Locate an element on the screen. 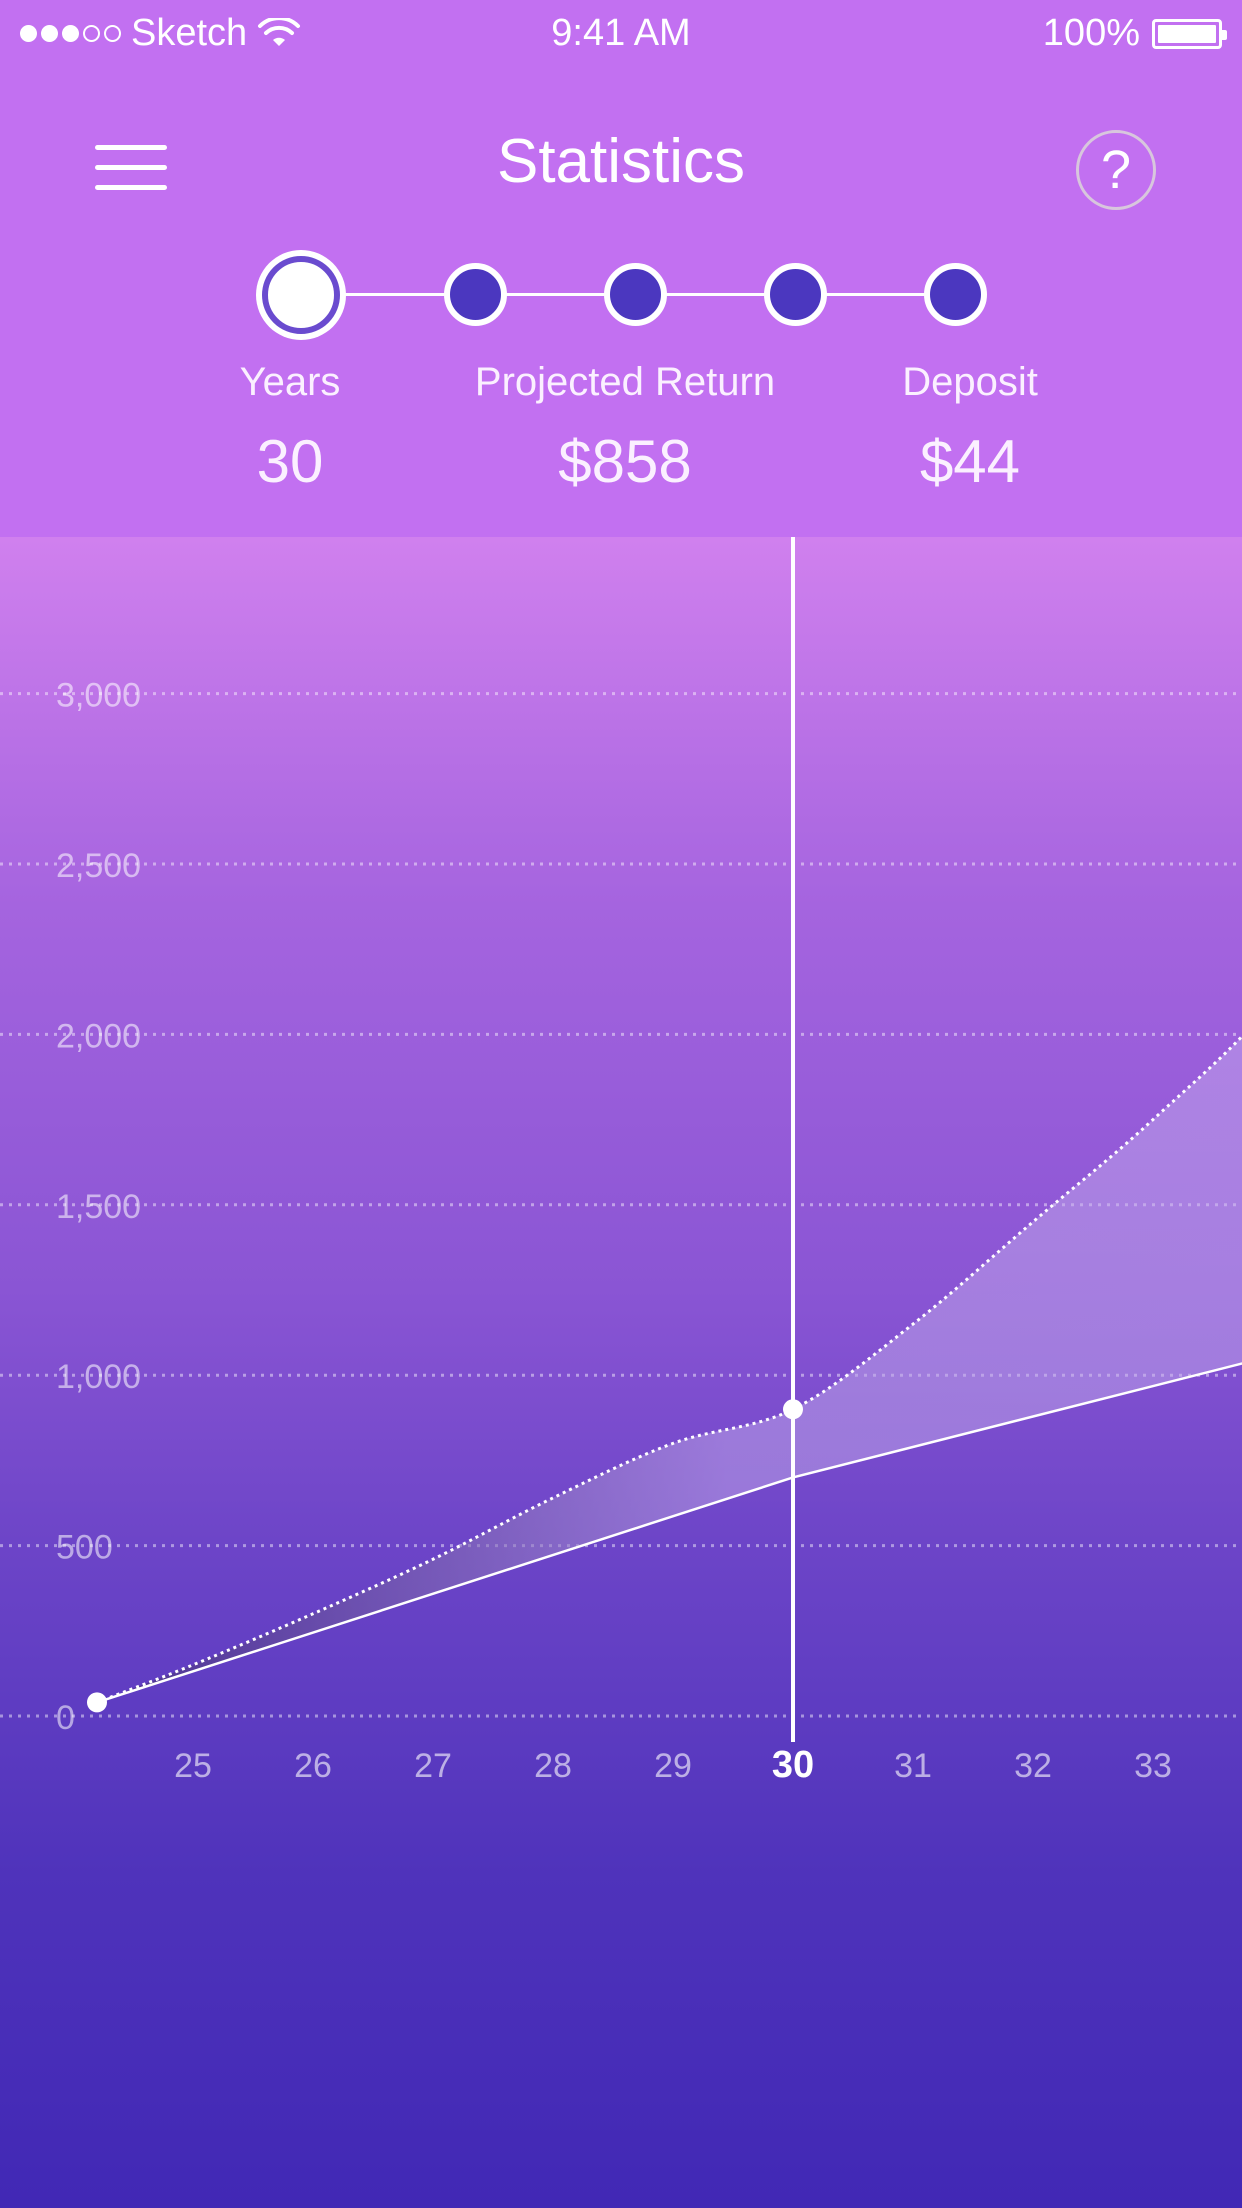 The width and height of the screenshot is (1242, 2208). metric-projected-return: Projected Return $858 is located at coordinates (625, 428).